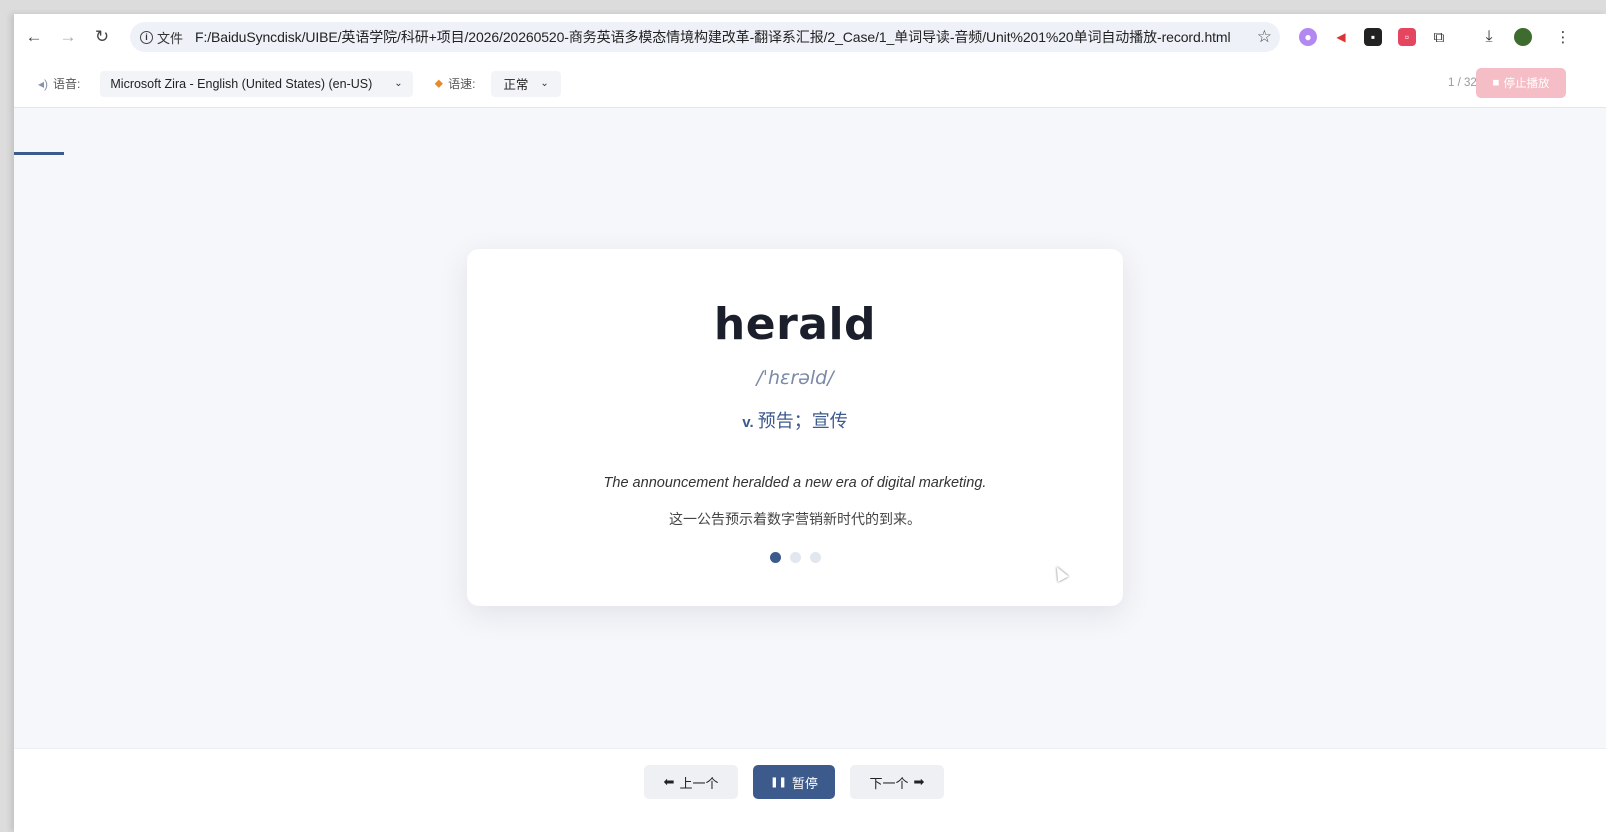 The width and height of the screenshot is (1606, 832). What do you see at coordinates (1489, 37) in the screenshot?
I see `download-icon: ⤓` at bounding box center [1489, 37].